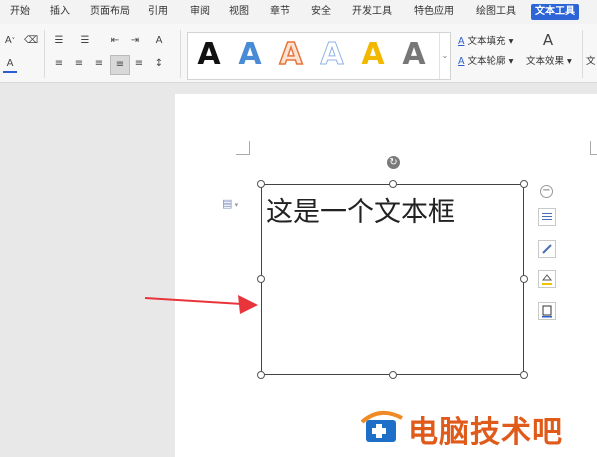 The image size is (597, 457). I want to click on tab-page-layout: 页面布局, so click(110, 12).